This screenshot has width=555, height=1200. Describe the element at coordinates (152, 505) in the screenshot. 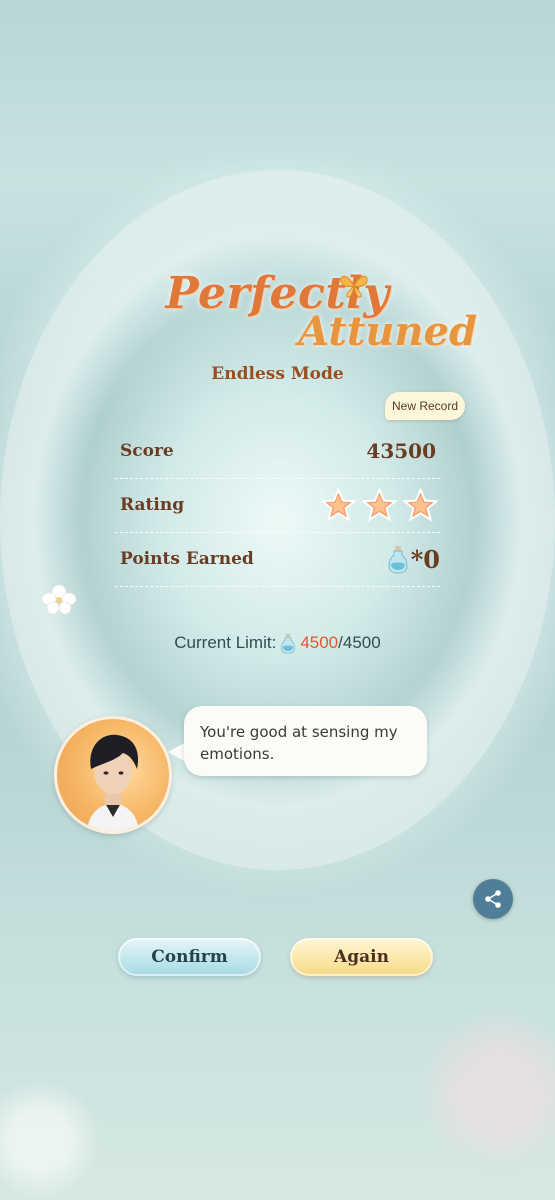

I see `rating-label: Rating` at that location.